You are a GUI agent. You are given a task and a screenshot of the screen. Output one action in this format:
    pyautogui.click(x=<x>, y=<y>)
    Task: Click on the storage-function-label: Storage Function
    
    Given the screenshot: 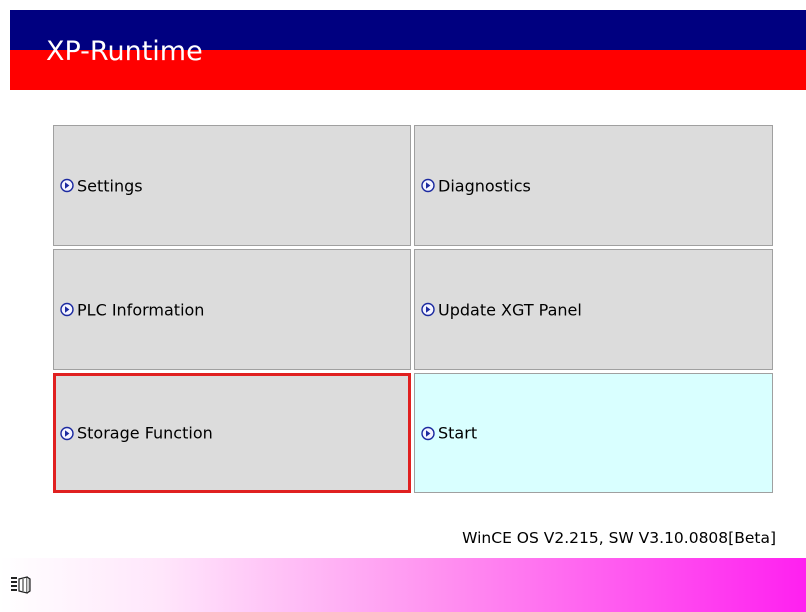 What is the action you would take?
    pyautogui.click(x=145, y=433)
    